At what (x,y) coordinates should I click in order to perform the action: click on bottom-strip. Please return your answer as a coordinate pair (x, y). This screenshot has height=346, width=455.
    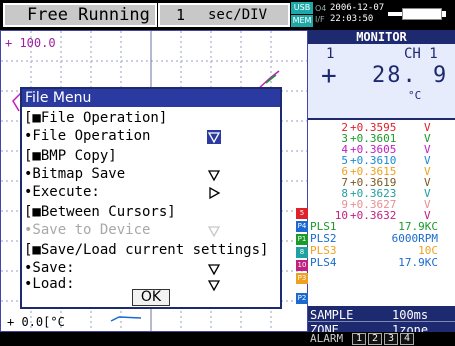
    Looking at the image, I should click on (154, 339).